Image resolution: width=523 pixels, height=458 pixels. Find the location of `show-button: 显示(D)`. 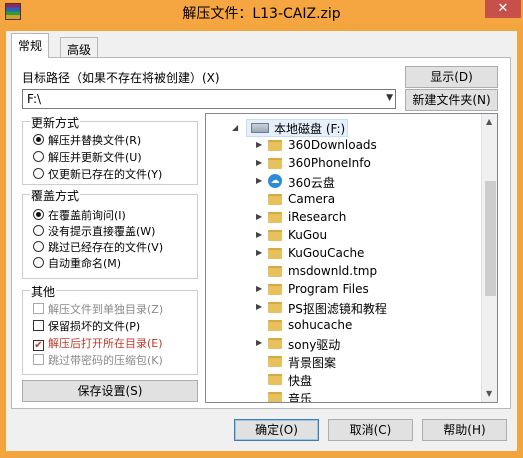

show-button: 显示(D) is located at coordinates (451, 77).